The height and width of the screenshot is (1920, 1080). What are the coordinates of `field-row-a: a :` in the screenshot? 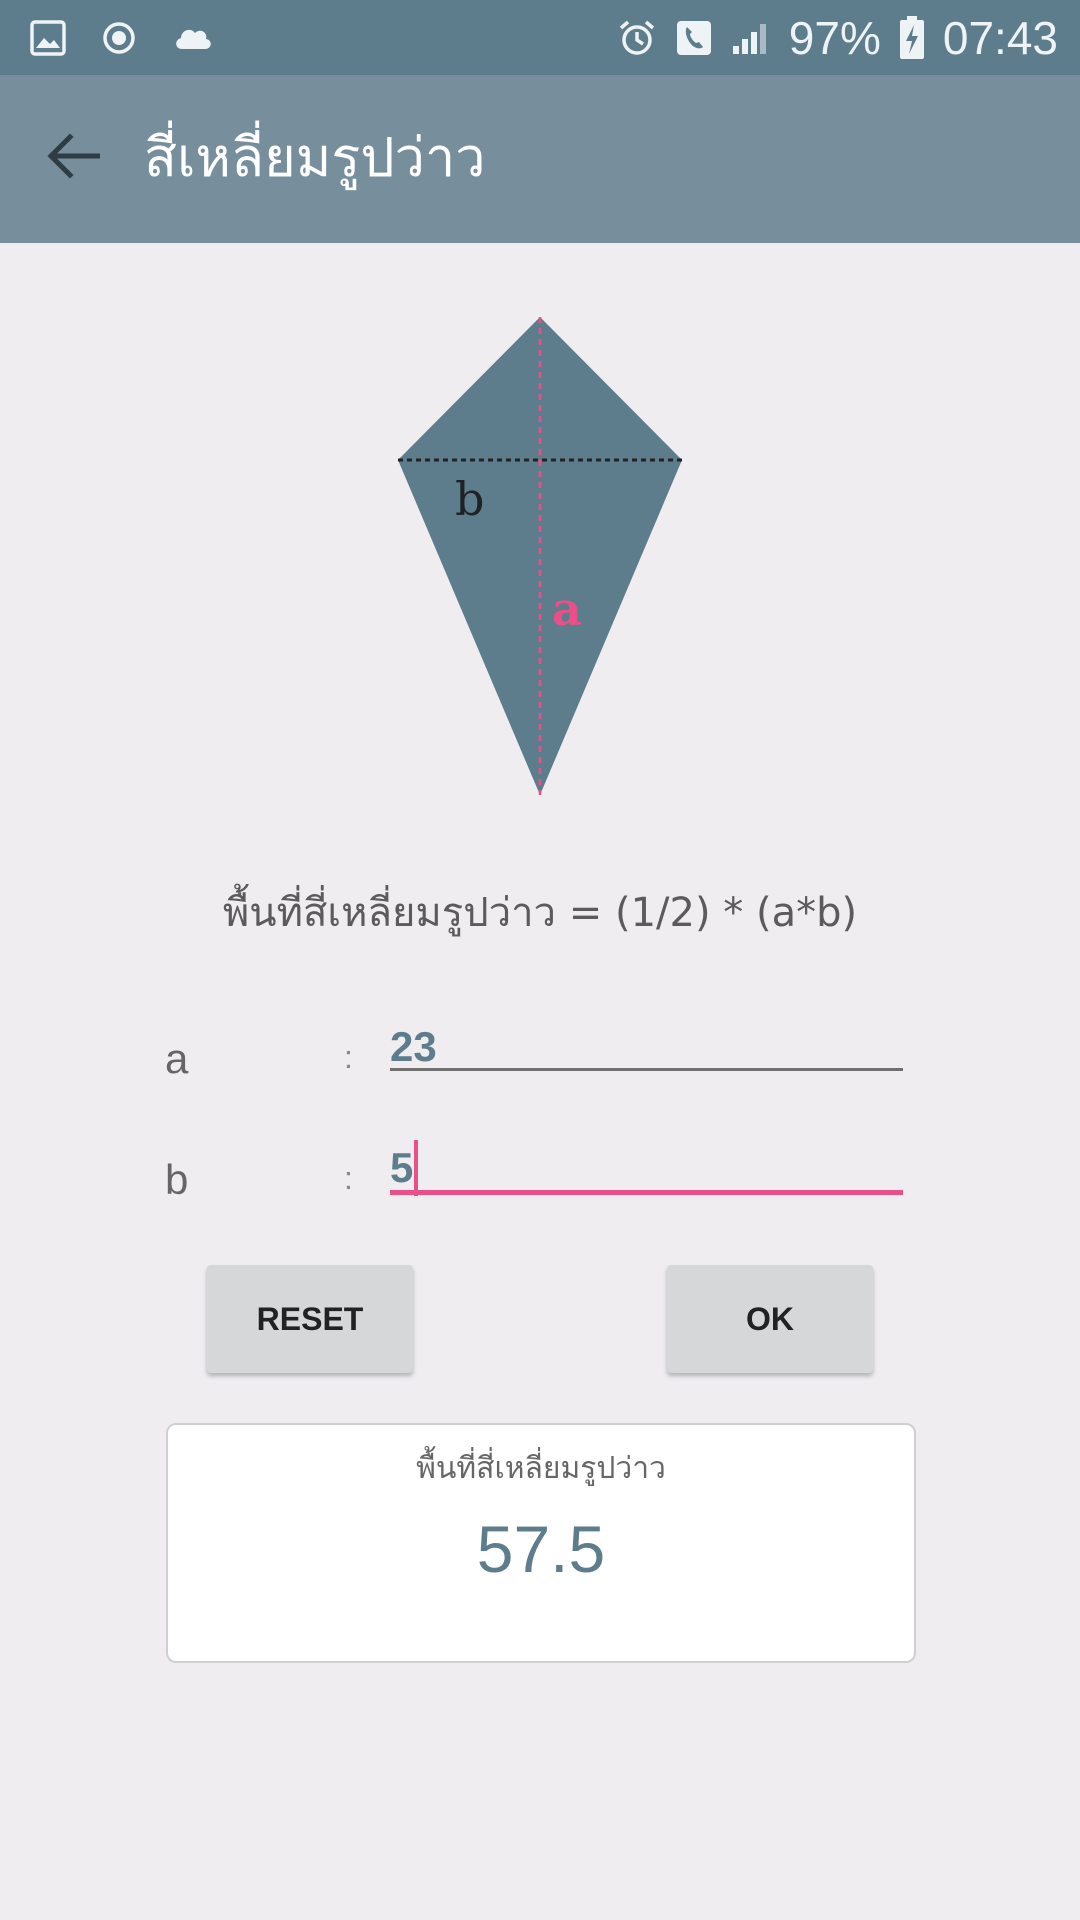 It's located at (540, 1067).